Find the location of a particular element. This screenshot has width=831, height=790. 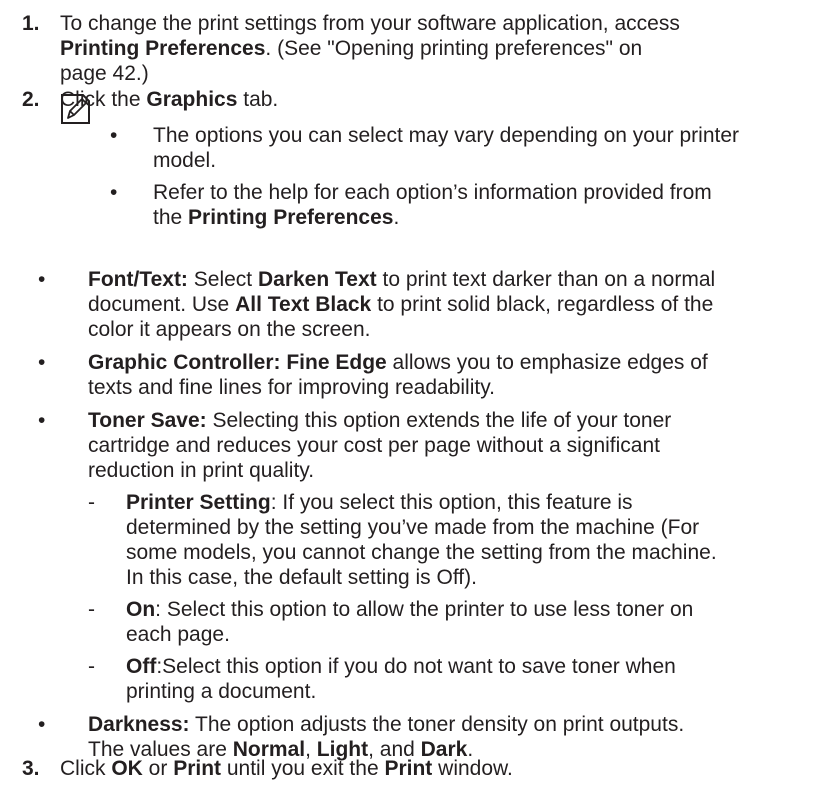

step-1-line-3: page 42.) is located at coordinates (104, 73).